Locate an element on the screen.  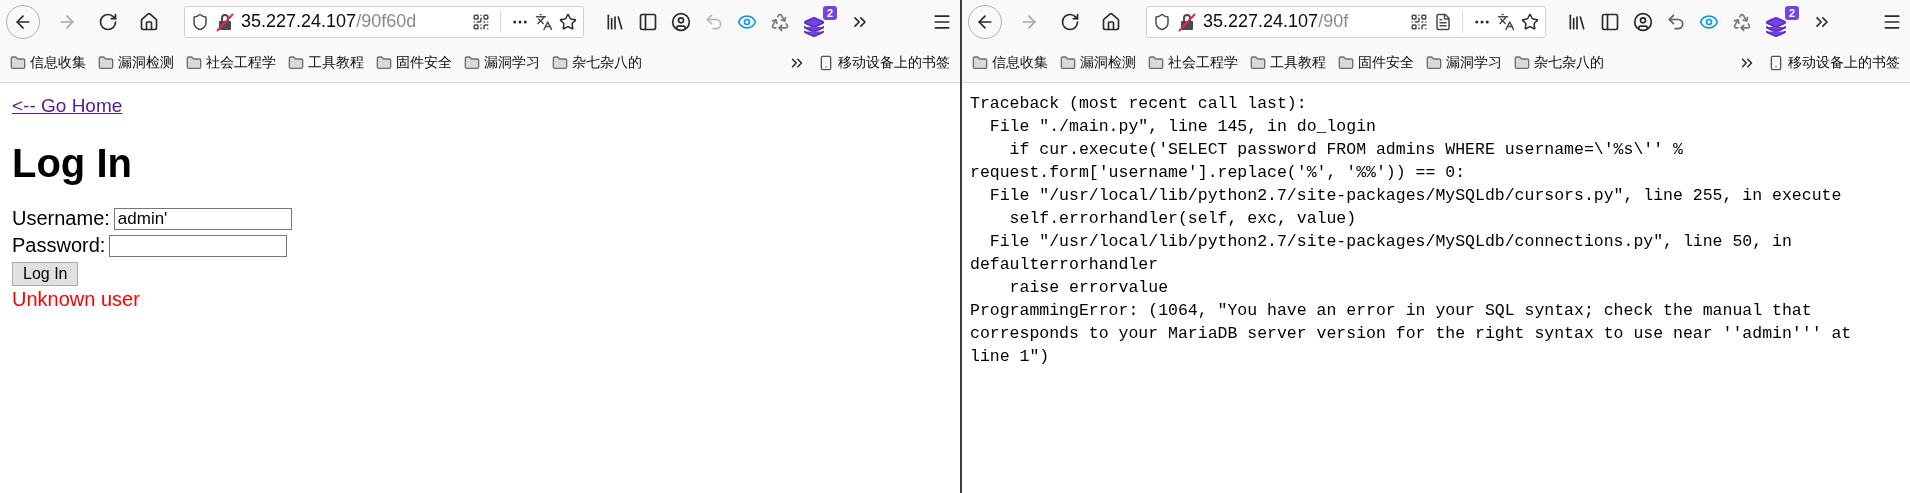
reader-view-icon is located at coordinates (1443, 21).